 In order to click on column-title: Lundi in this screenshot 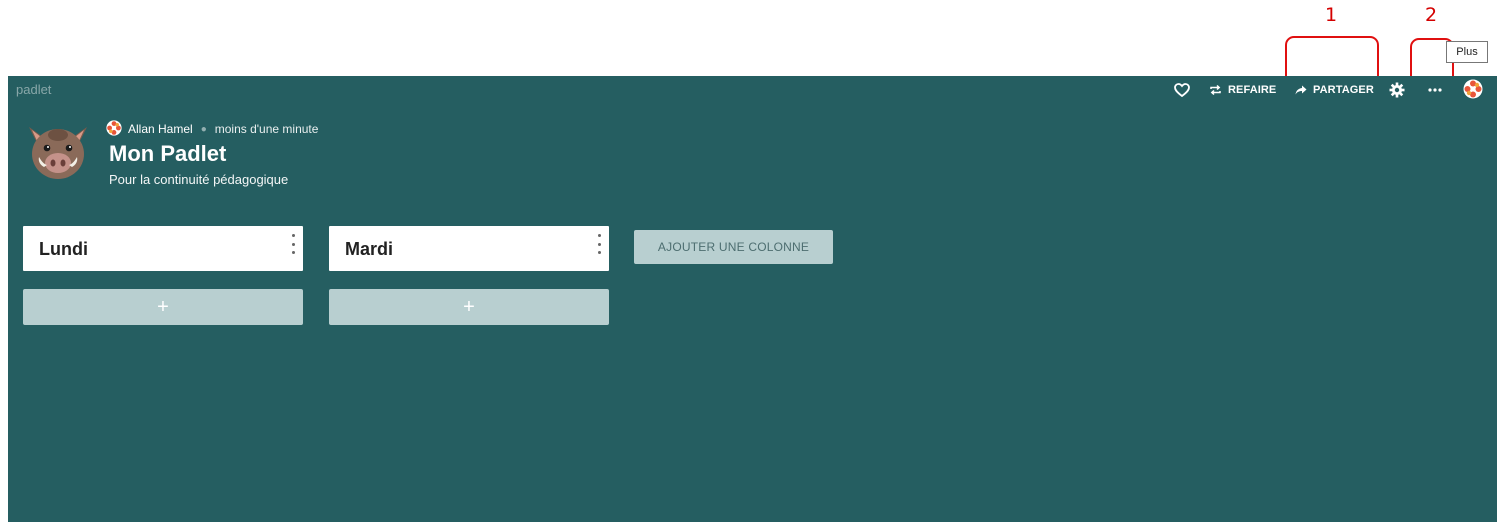, I will do `click(63, 249)`.